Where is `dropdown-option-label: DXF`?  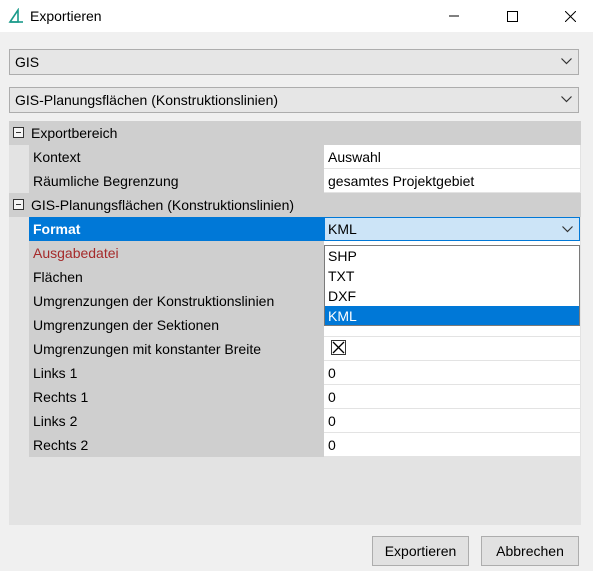 dropdown-option-label: DXF is located at coordinates (342, 296).